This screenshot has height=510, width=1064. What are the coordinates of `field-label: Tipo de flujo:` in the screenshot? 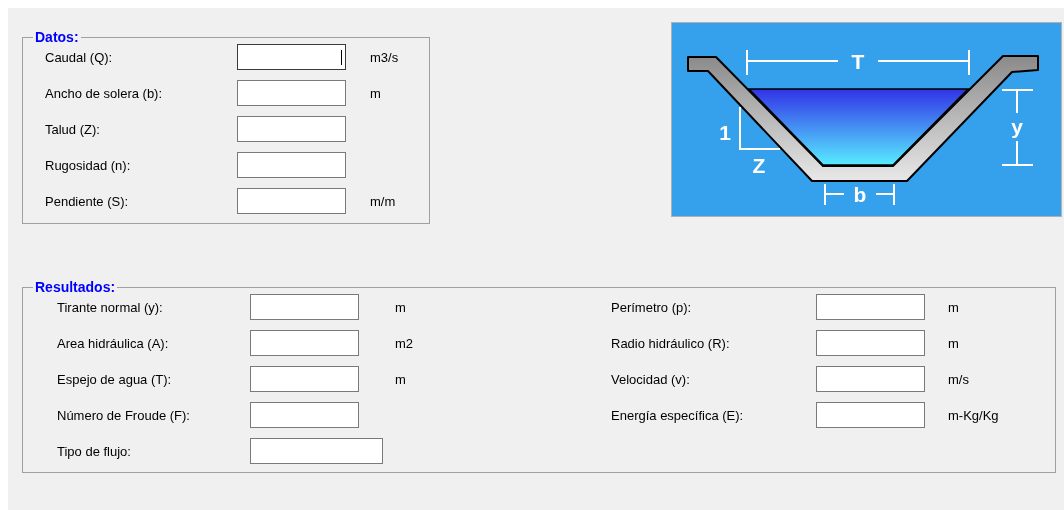 It's located at (94, 451).